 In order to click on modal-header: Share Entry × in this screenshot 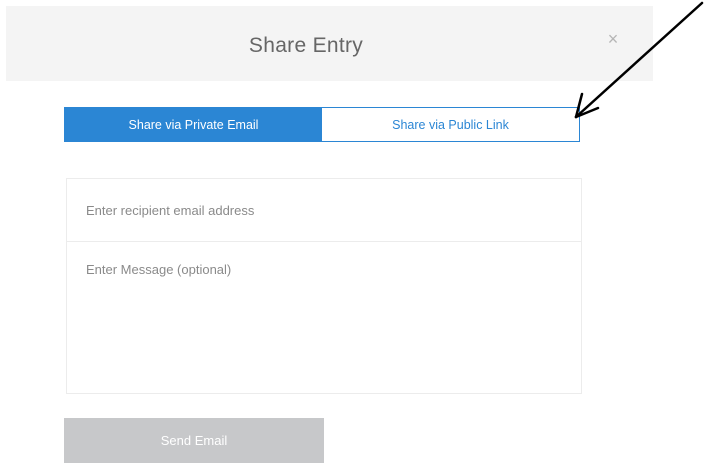, I will do `click(329, 43)`.